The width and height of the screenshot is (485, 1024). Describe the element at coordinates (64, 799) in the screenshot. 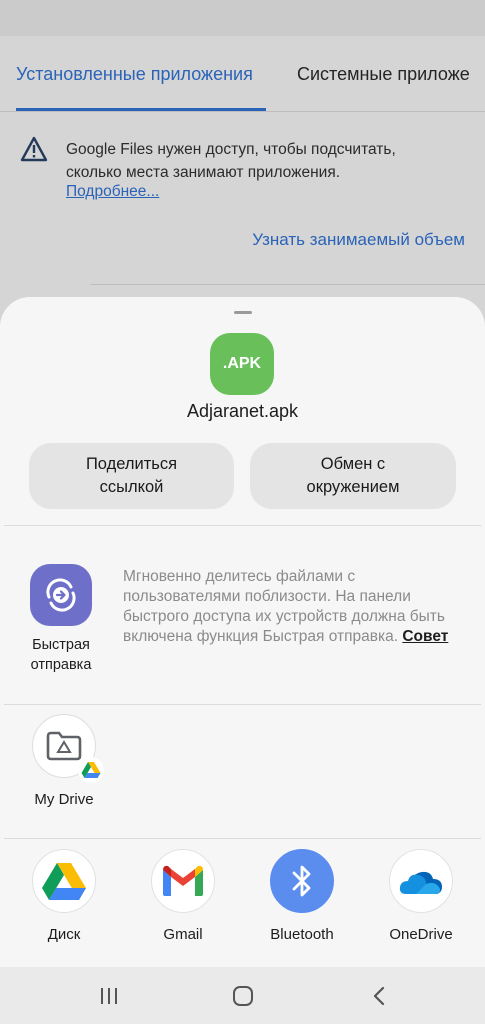

I see `my-drive-label: My Drive` at that location.